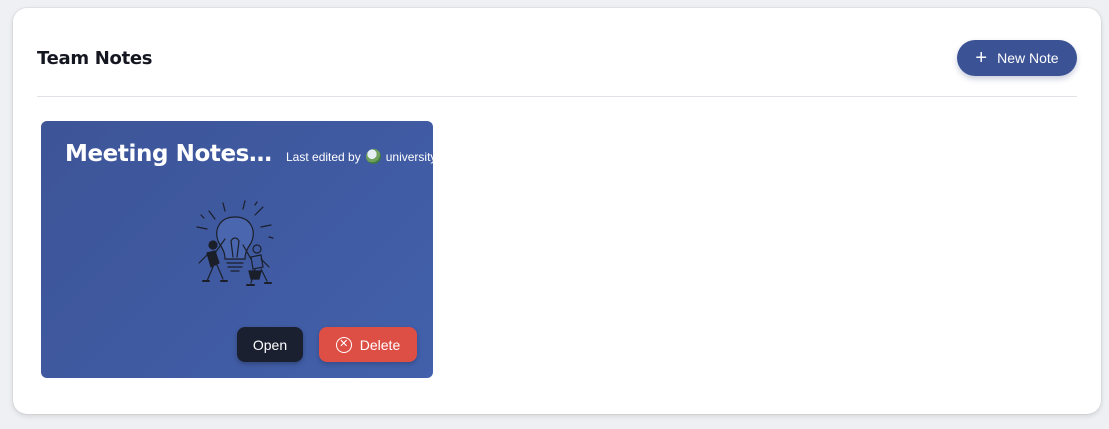 The height and width of the screenshot is (429, 1109). What do you see at coordinates (343, 344) in the screenshot?
I see `x-circle-icon: ✕` at bounding box center [343, 344].